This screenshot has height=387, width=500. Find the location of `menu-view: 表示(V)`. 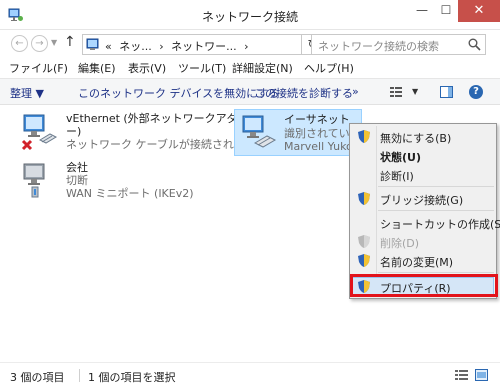

menu-view: 表示(V) is located at coordinates (147, 68).